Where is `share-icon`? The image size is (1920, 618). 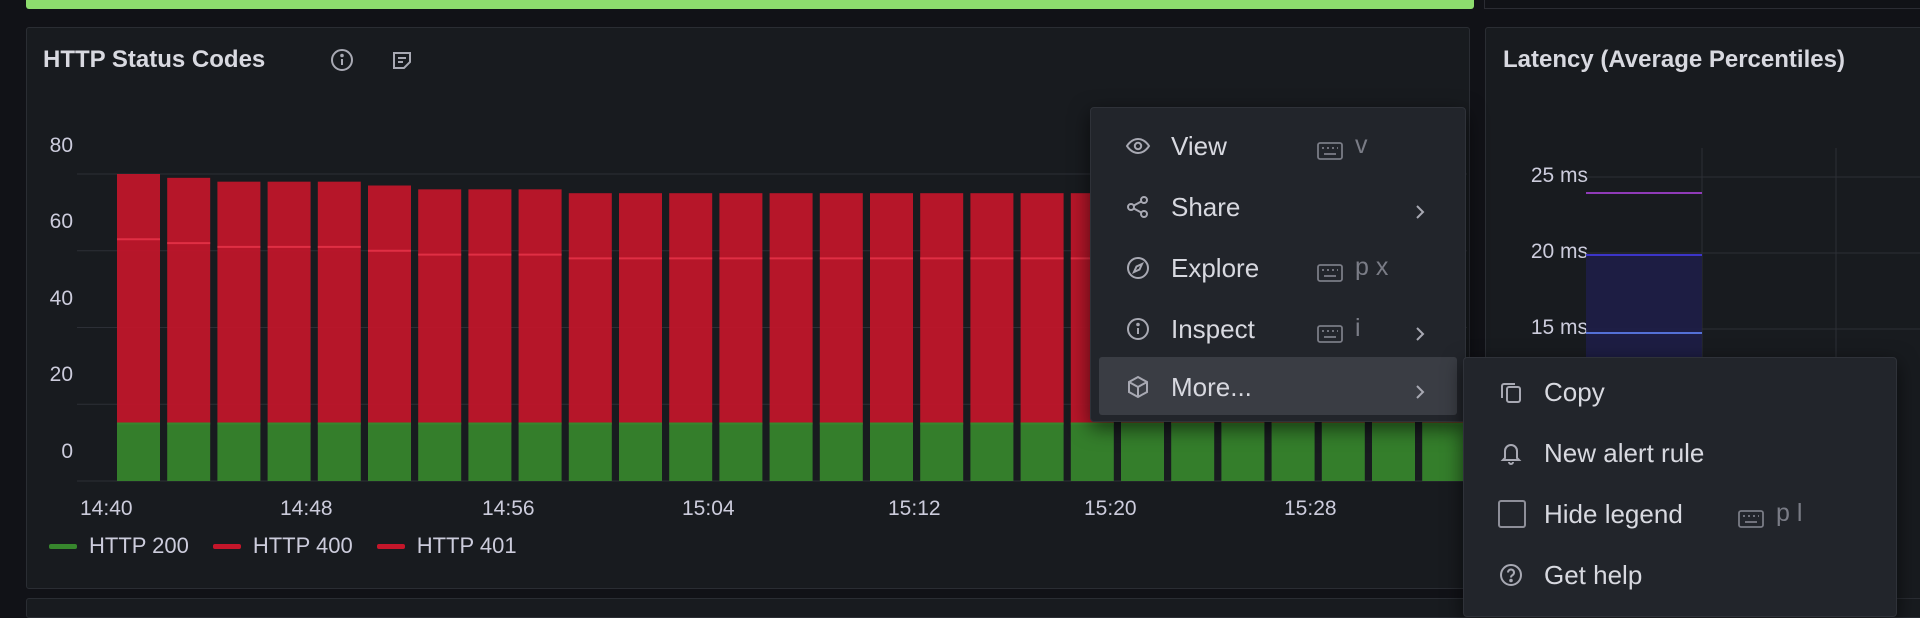 share-icon is located at coordinates (1138, 207).